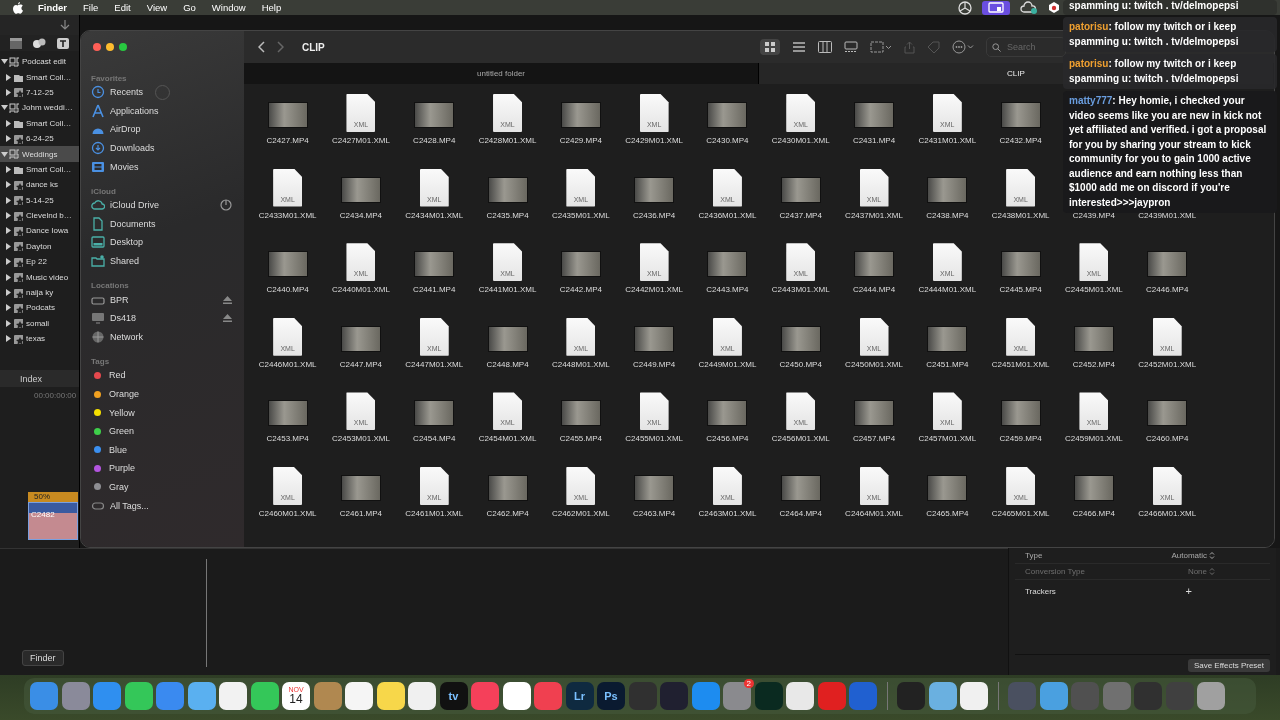  I want to click on close-button, so click(97, 47).